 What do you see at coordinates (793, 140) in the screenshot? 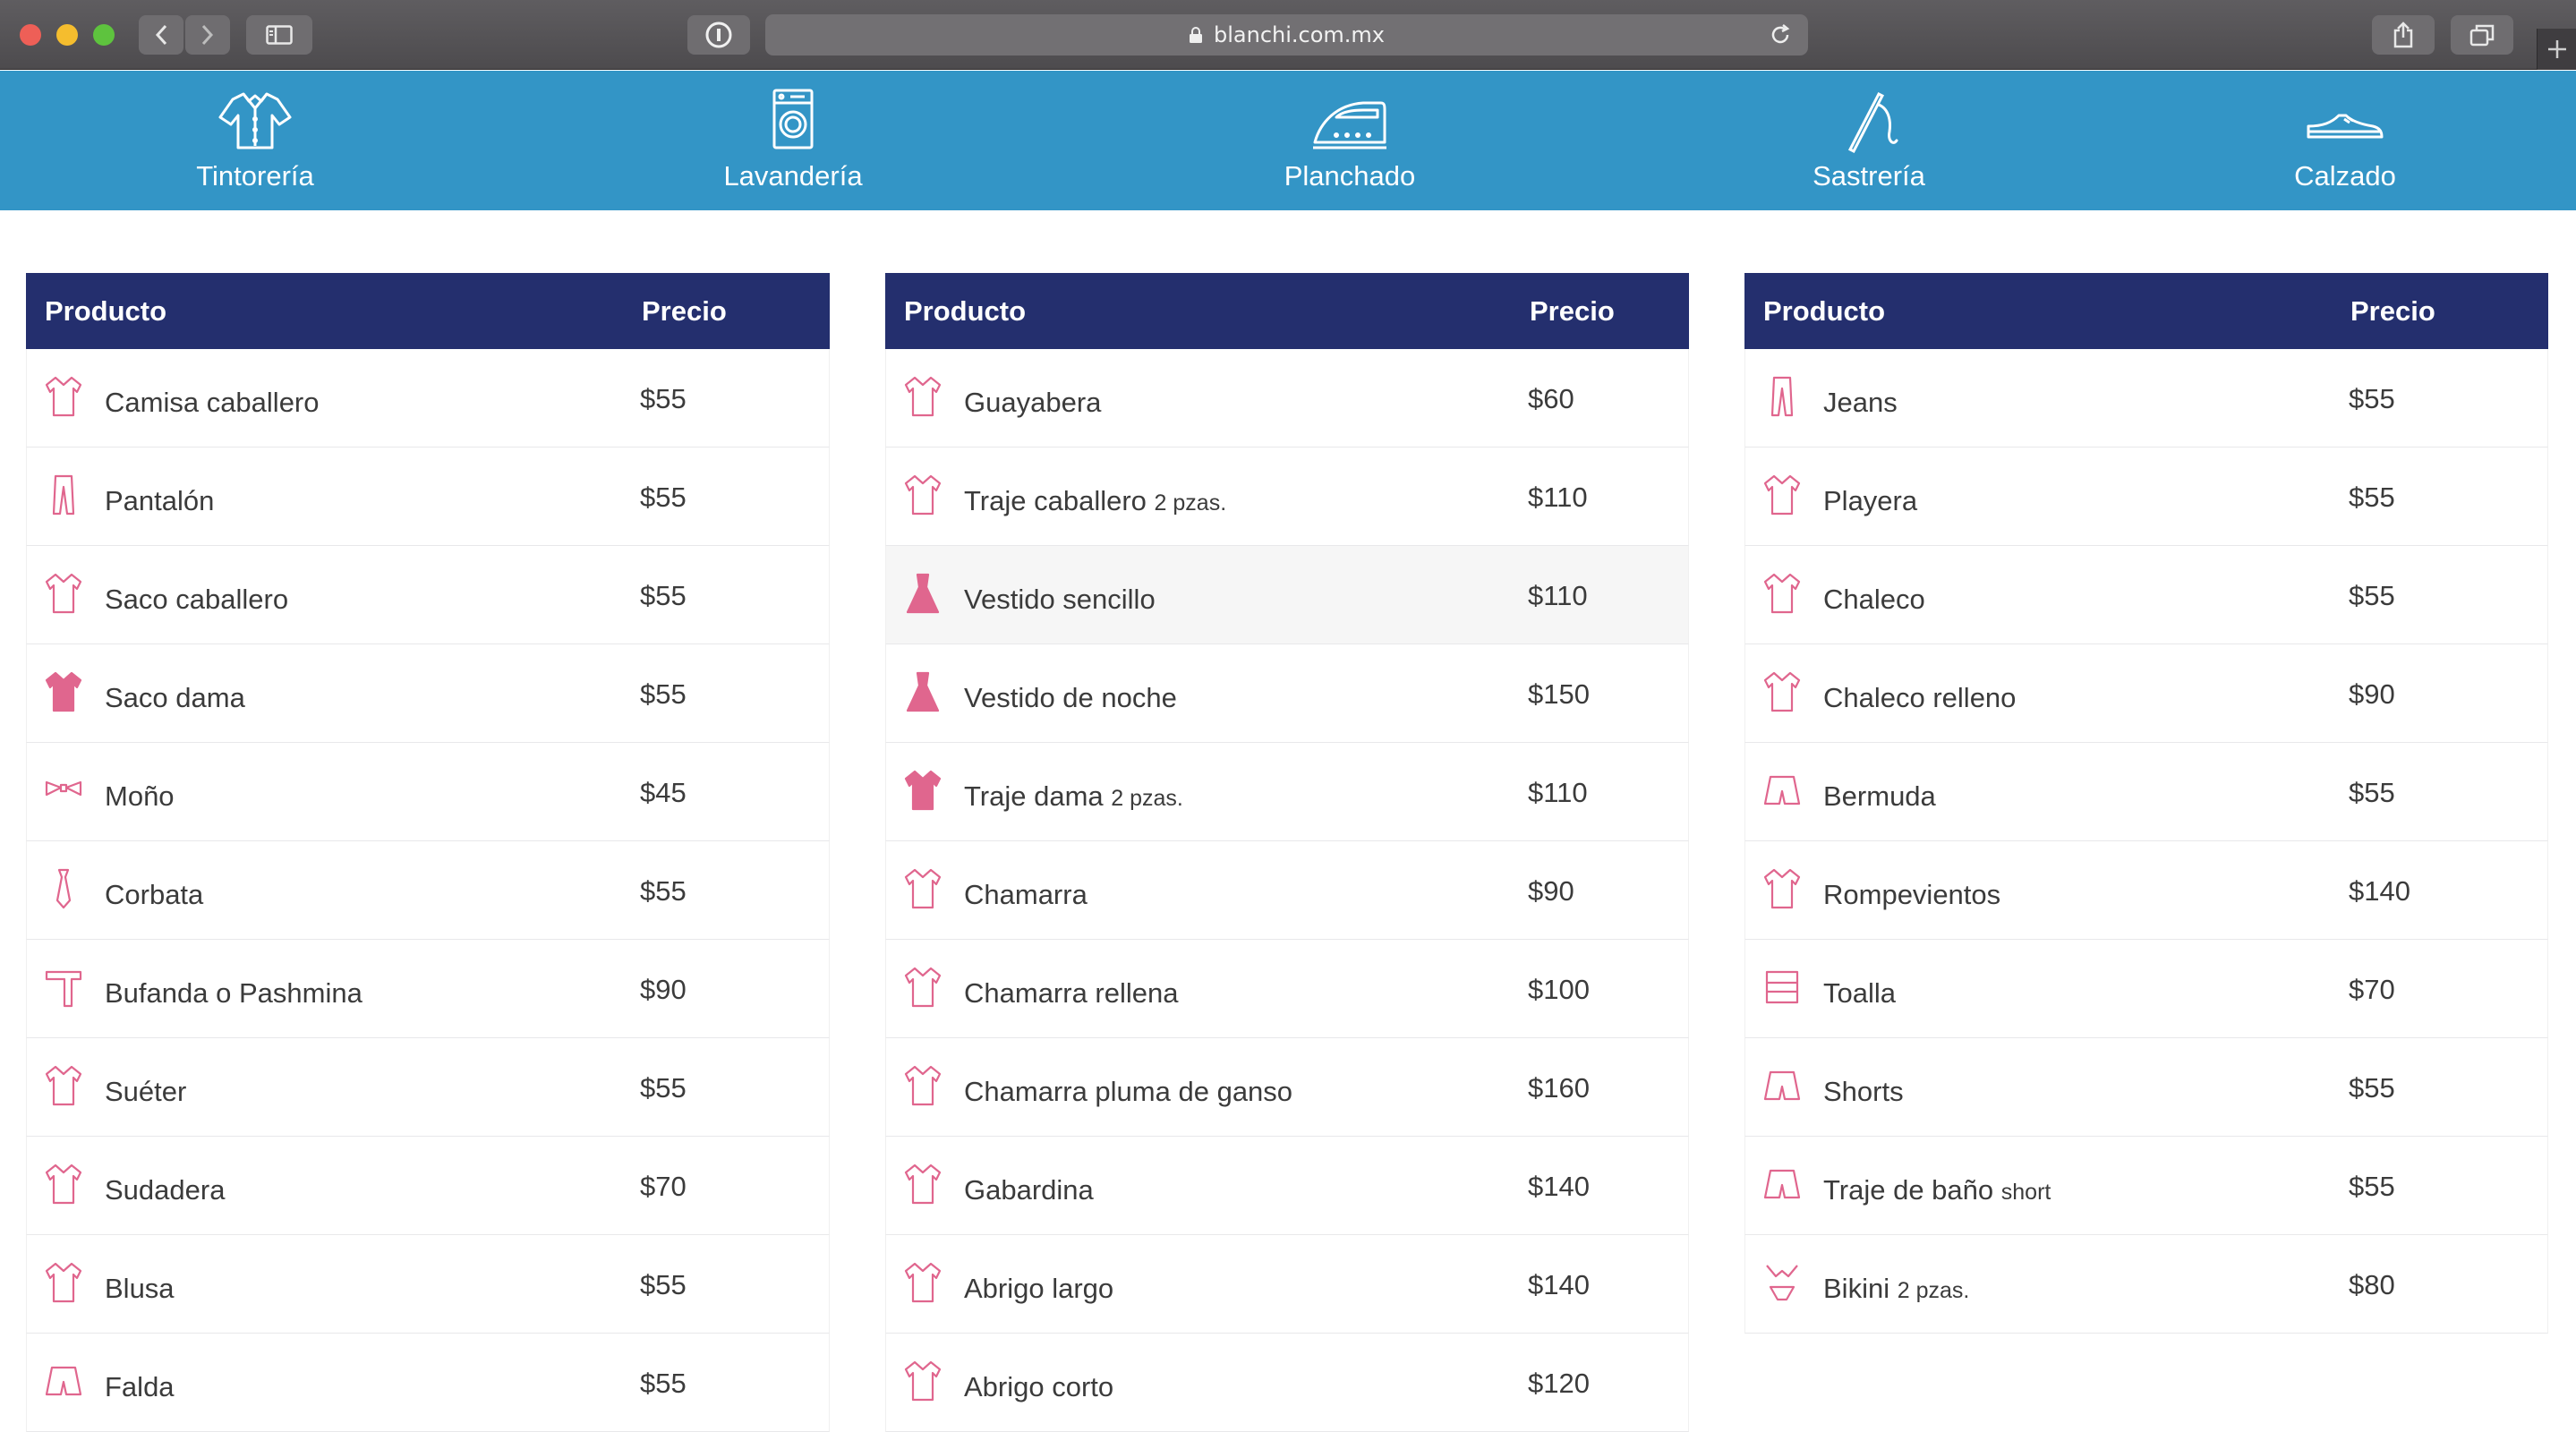
I see `nav-item-lavanderia: Lavandería` at bounding box center [793, 140].